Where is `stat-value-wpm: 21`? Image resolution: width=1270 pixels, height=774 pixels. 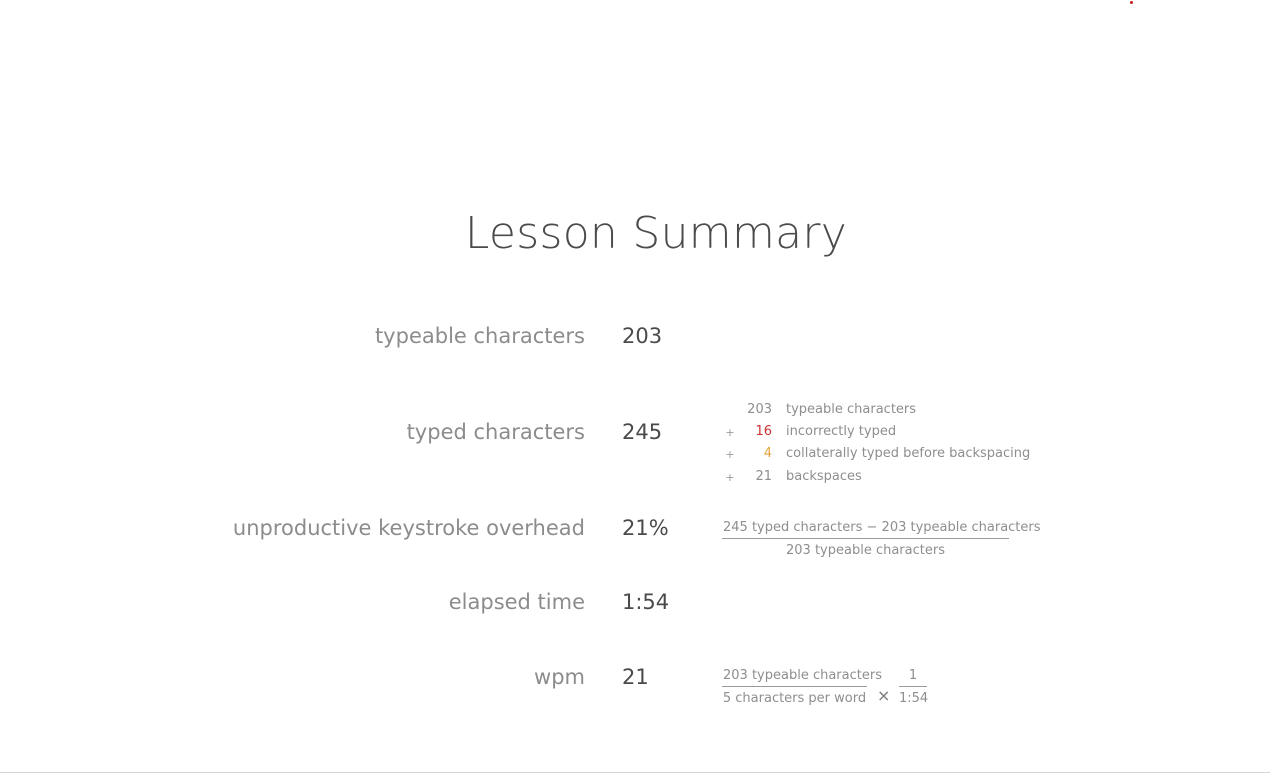 stat-value-wpm: 21 is located at coordinates (635, 677).